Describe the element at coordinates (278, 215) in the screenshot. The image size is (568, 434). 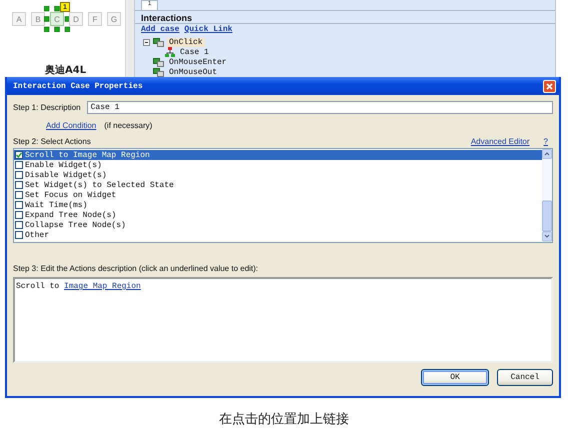
I see `action-item: Expand Tree Node(s)` at that location.